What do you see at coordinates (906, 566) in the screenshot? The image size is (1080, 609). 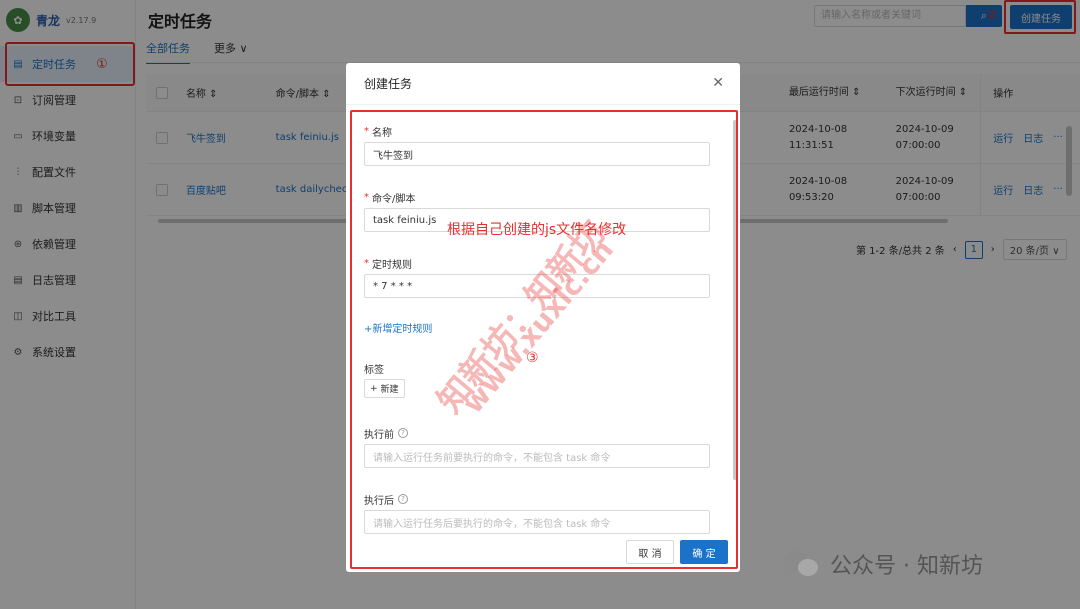 I see `wechat-account: 公众号 · 知新坊` at bounding box center [906, 566].